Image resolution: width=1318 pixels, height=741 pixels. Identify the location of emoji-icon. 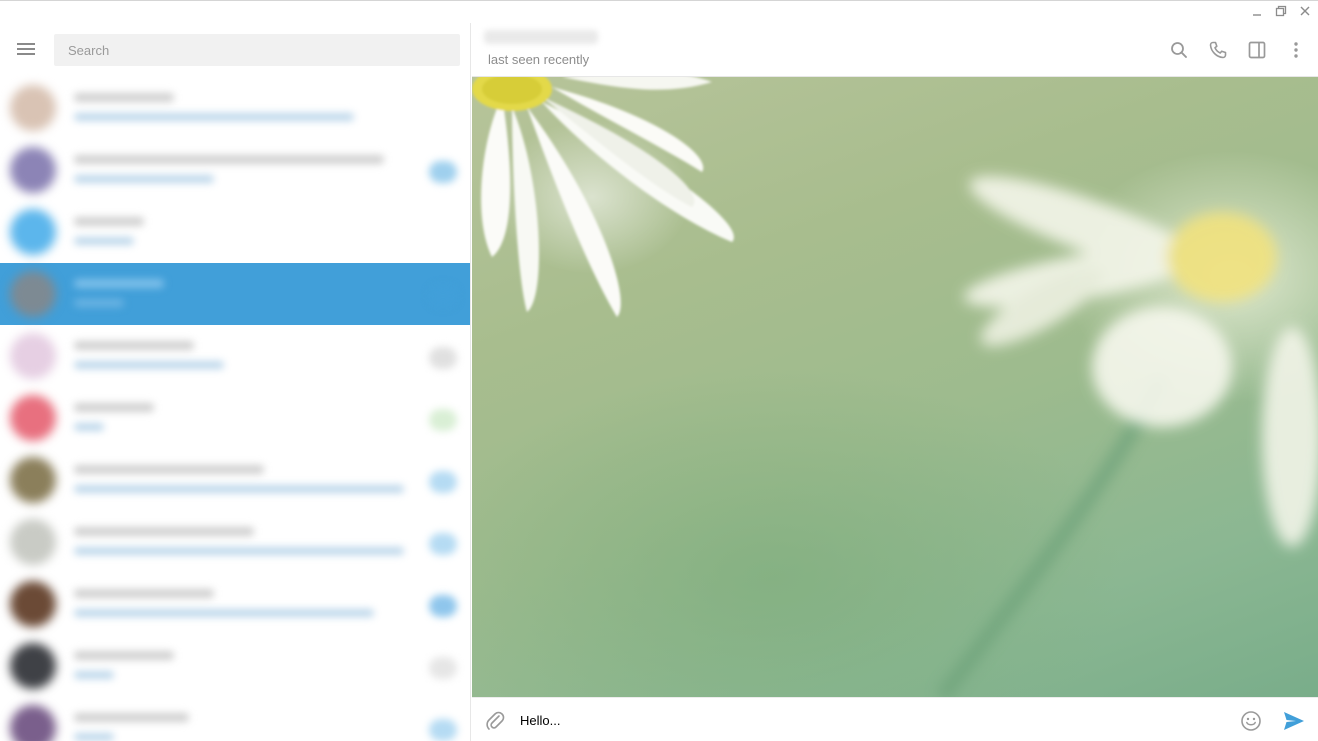
(1251, 721).